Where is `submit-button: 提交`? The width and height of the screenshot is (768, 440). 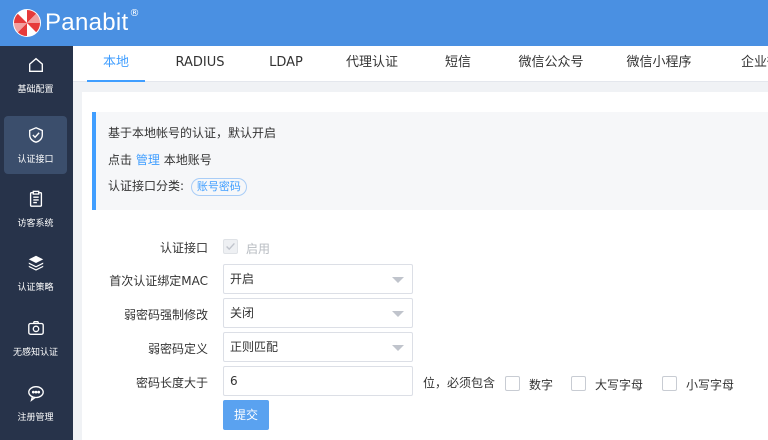
submit-button: 提交 is located at coordinates (246, 415).